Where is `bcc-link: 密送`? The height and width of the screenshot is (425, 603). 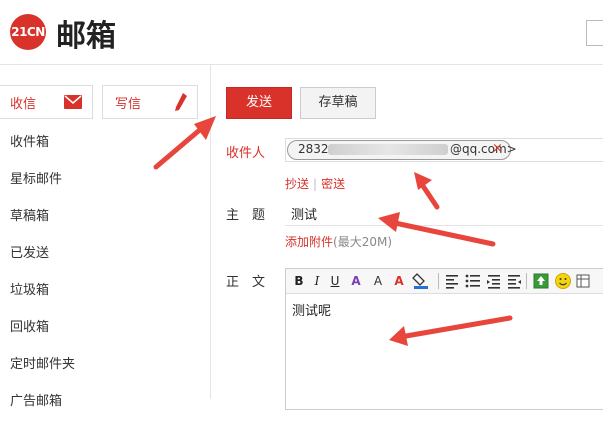
bcc-link: 密送 is located at coordinates (333, 184).